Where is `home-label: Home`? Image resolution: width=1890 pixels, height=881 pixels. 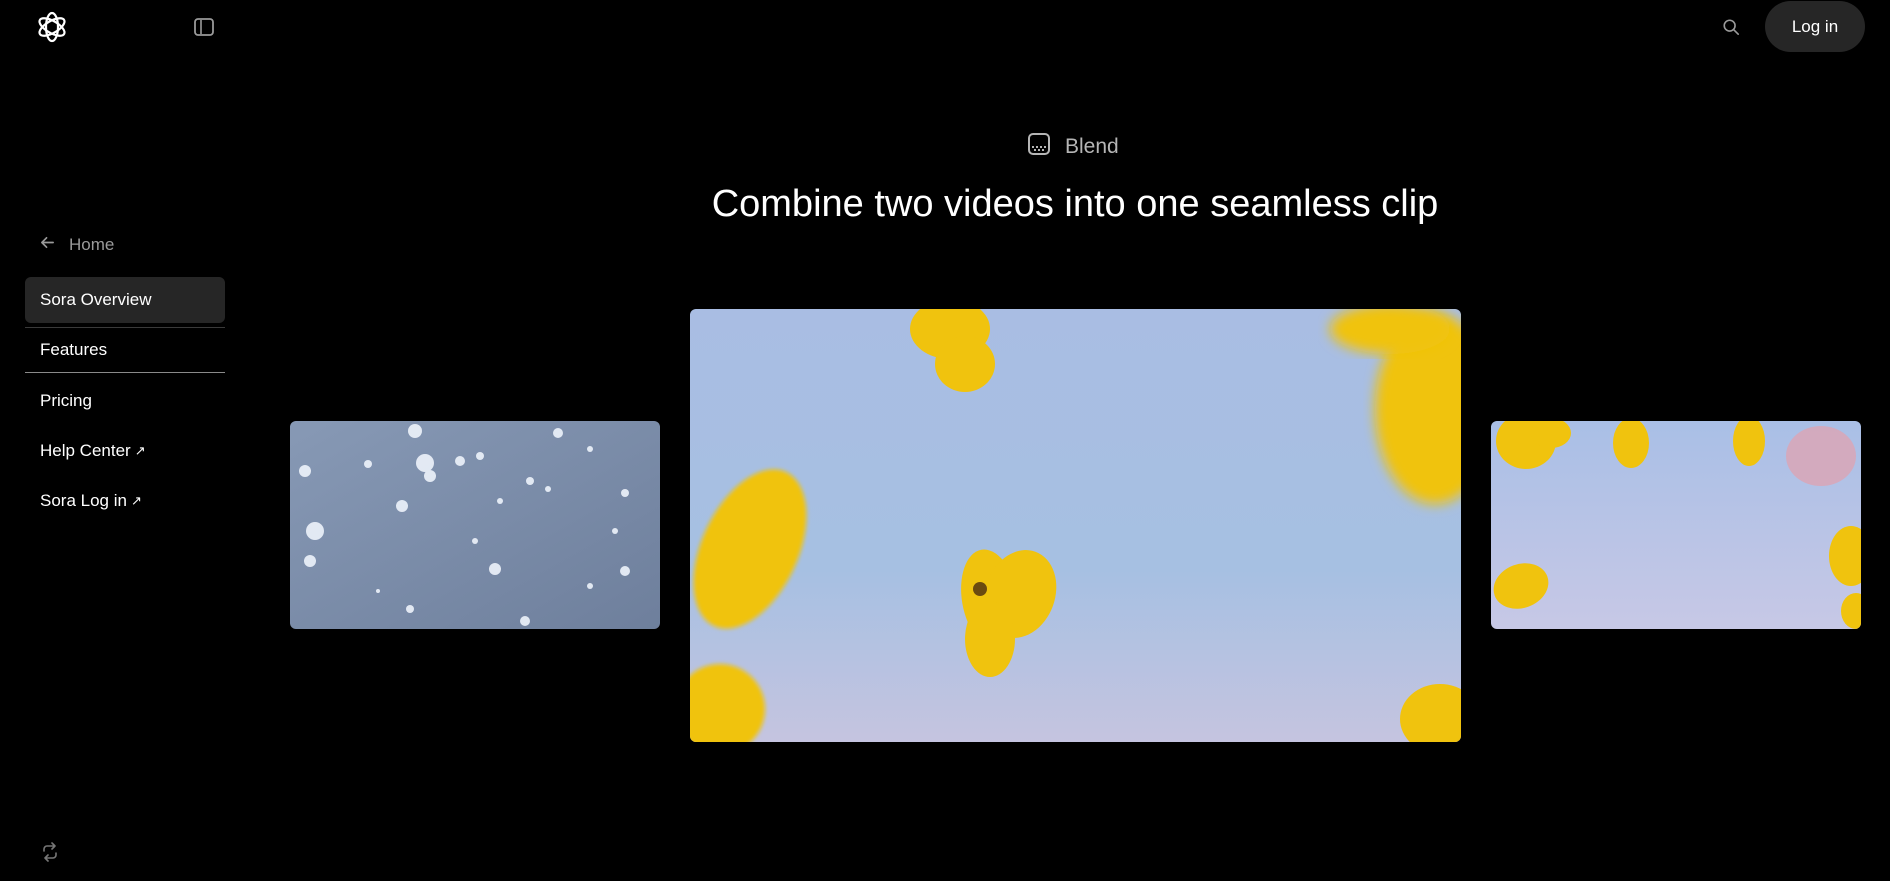 home-label: Home is located at coordinates (92, 244).